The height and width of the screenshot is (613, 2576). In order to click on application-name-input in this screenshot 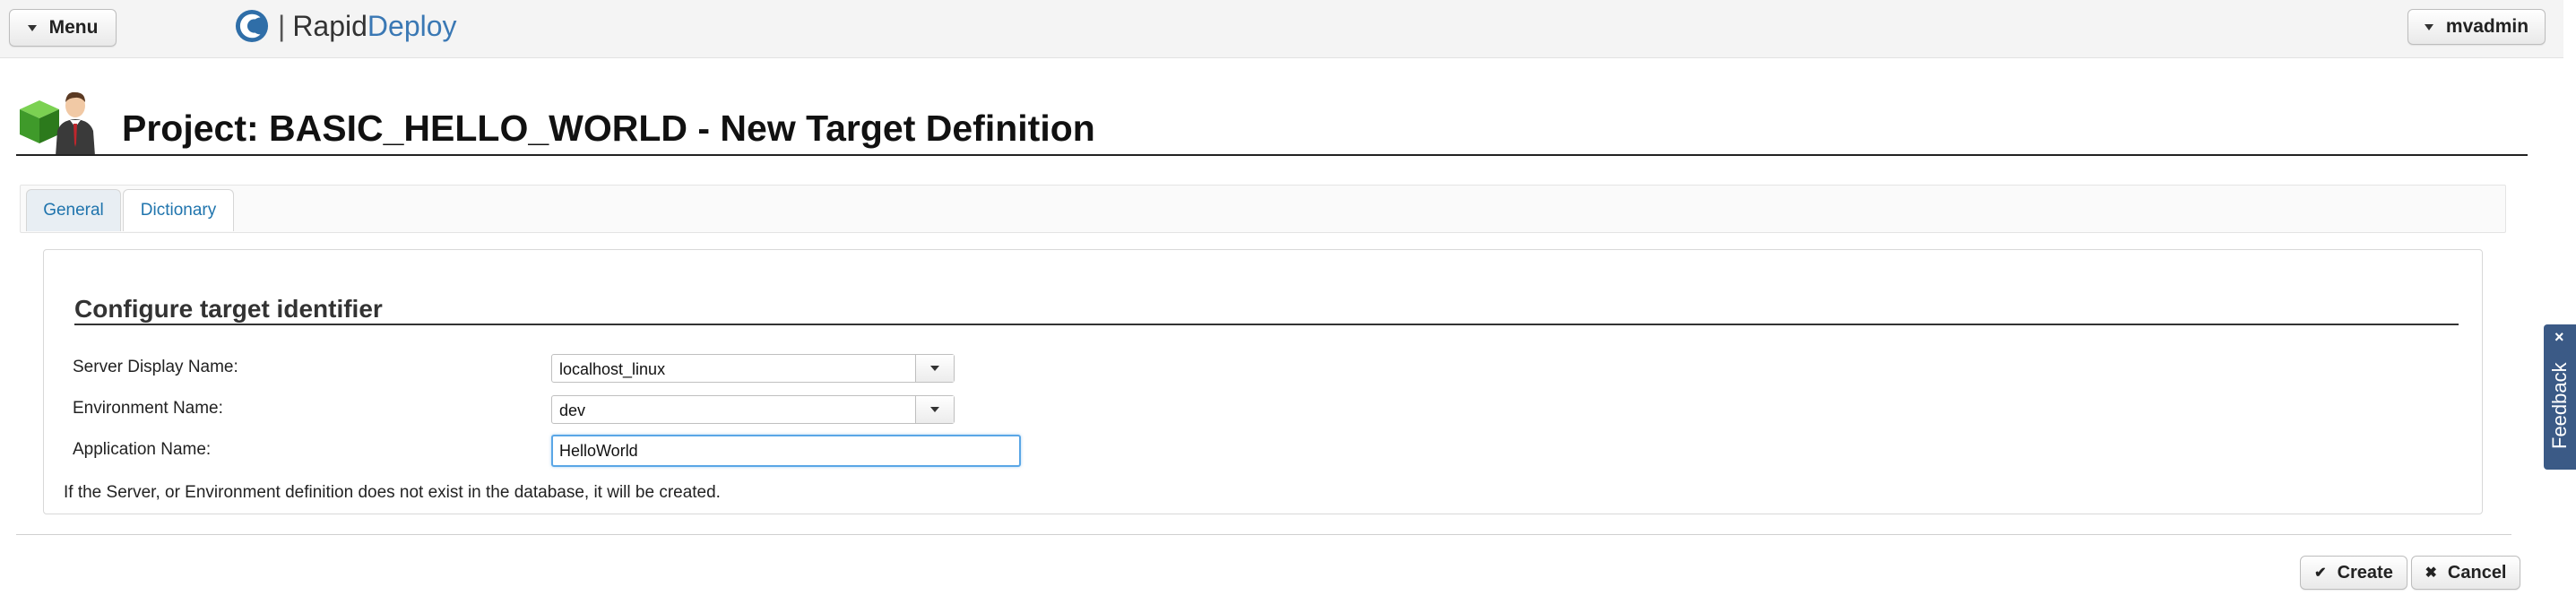, I will do `click(786, 451)`.